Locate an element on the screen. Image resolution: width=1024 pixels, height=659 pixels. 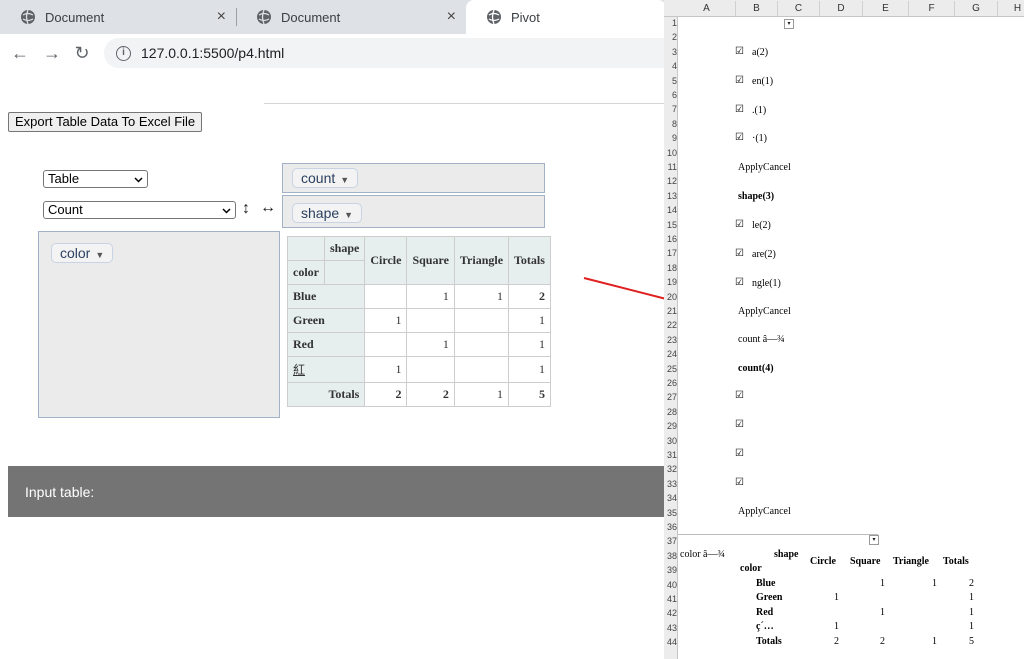
row-header: 23 is located at coordinates (671, 340).